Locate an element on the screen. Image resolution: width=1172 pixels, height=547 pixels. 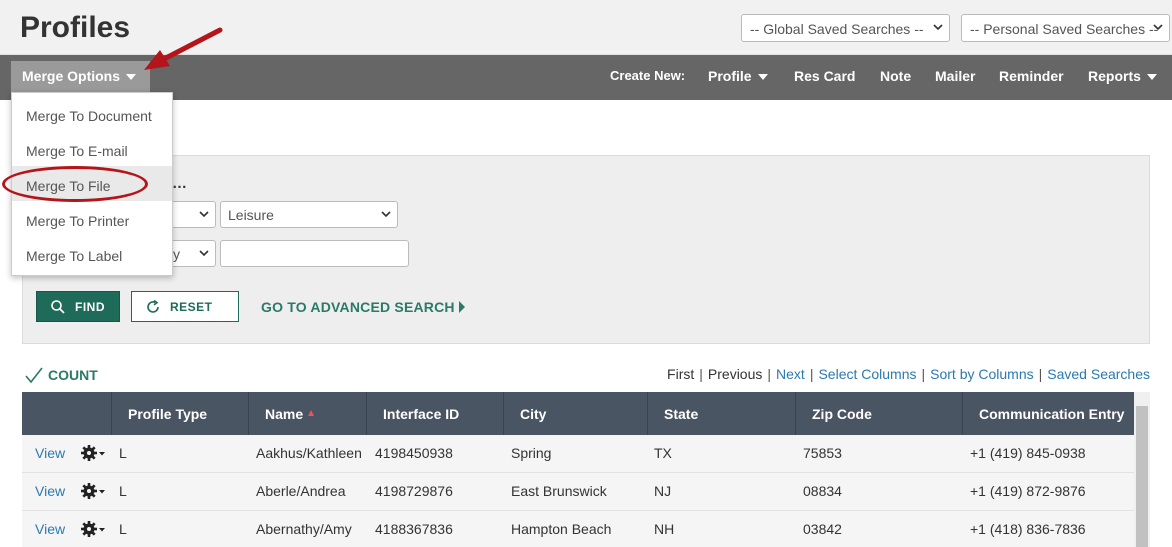
table-scrollbar is located at coordinates (1142, 469).